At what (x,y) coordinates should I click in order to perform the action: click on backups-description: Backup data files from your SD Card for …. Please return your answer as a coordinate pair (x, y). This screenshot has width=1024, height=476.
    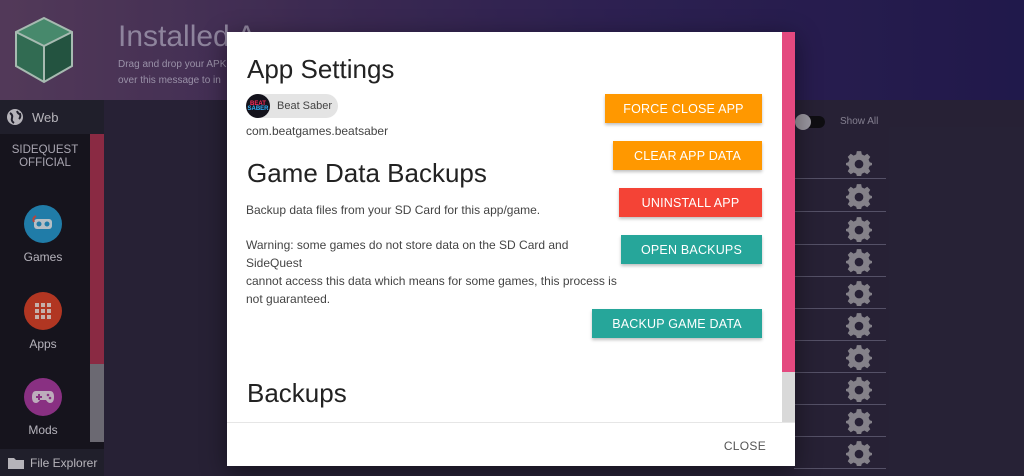
    Looking at the image, I should click on (393, 210).